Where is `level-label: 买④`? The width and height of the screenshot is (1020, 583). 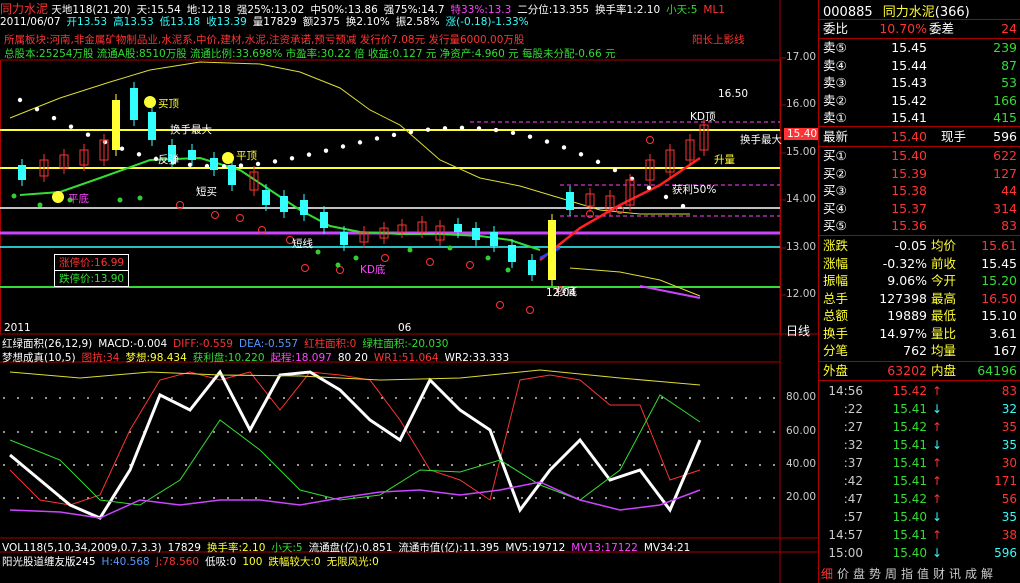
level-label: 买④ is located at coordinates (835, 208).